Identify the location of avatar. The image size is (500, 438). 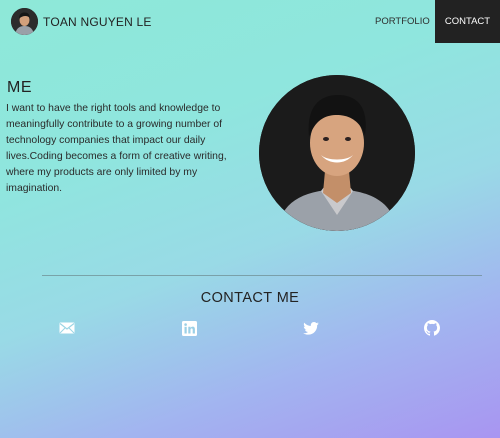
(24, 21).